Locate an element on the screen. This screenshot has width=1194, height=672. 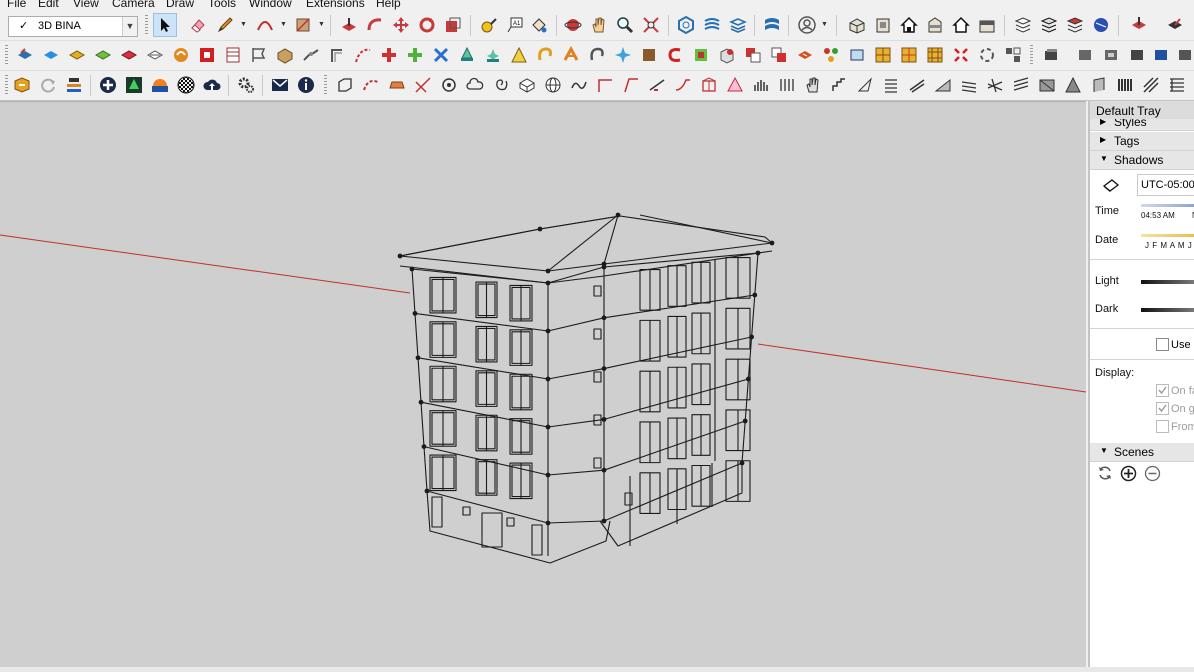
ropes-icon is located at coordinates (467, 55).